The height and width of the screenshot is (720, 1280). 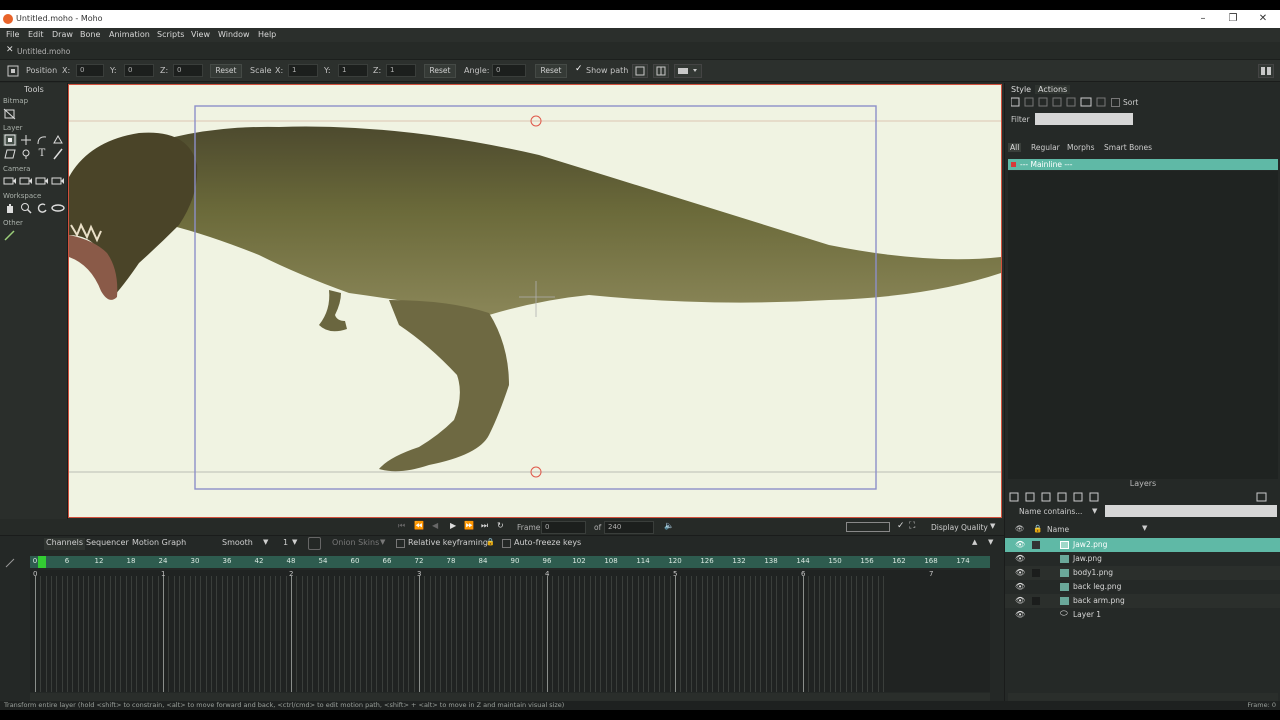 I want to click on interp-count: 1, so click(x=285, y=544).